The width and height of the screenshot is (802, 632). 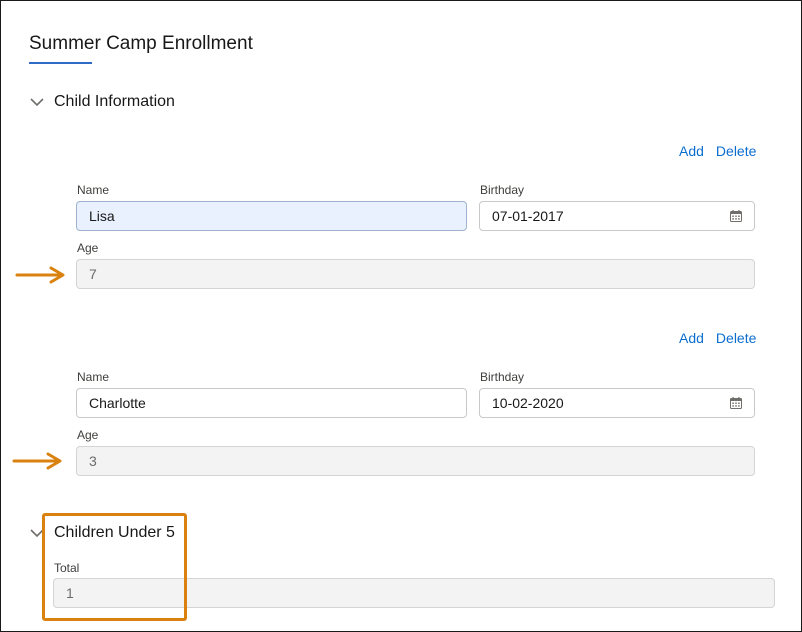 What do you see at coordinates (528, 403) in the screenshot?
I see `birthday-input-value: 10-02-2020` at bounding box center [528, 403].